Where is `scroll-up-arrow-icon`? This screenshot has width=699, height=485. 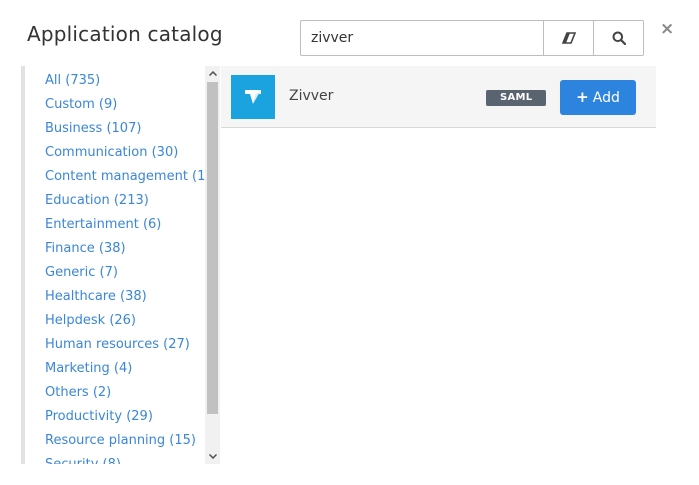
scroll-up-arrow-icon is located at coordinates (212, 73).